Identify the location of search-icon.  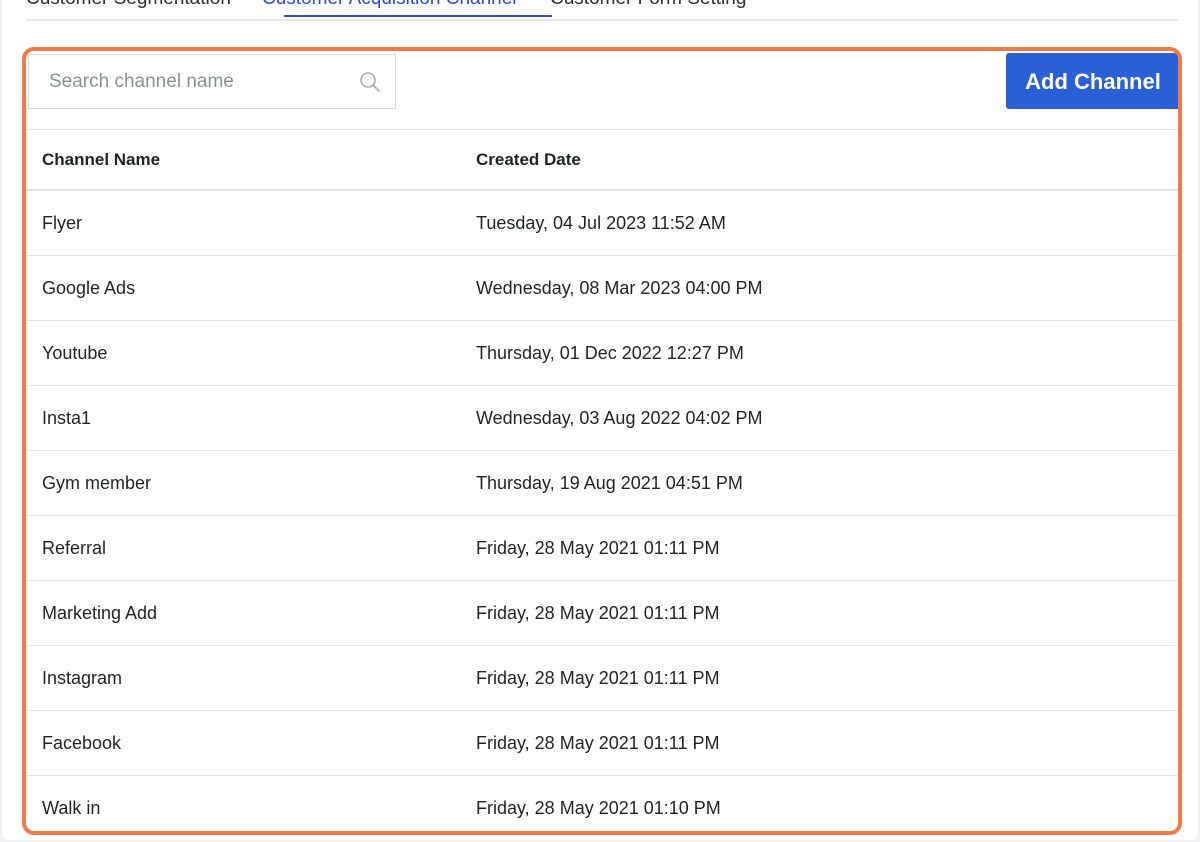
(370, 82).